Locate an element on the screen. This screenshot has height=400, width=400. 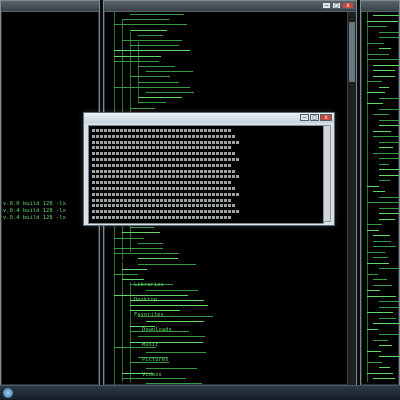
right-window-titlebar is located at coordinates (380, 6).